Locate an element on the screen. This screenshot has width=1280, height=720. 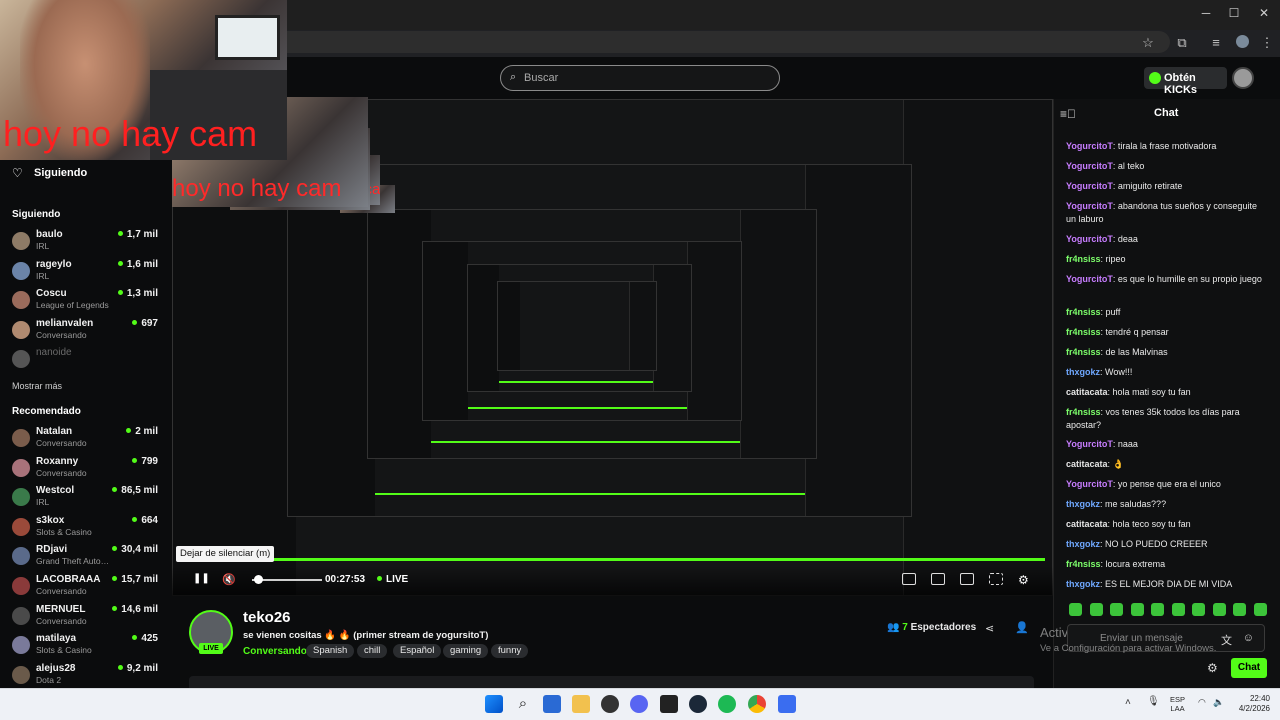
media-icon: ≡ is located at coordinates (1216, 43).